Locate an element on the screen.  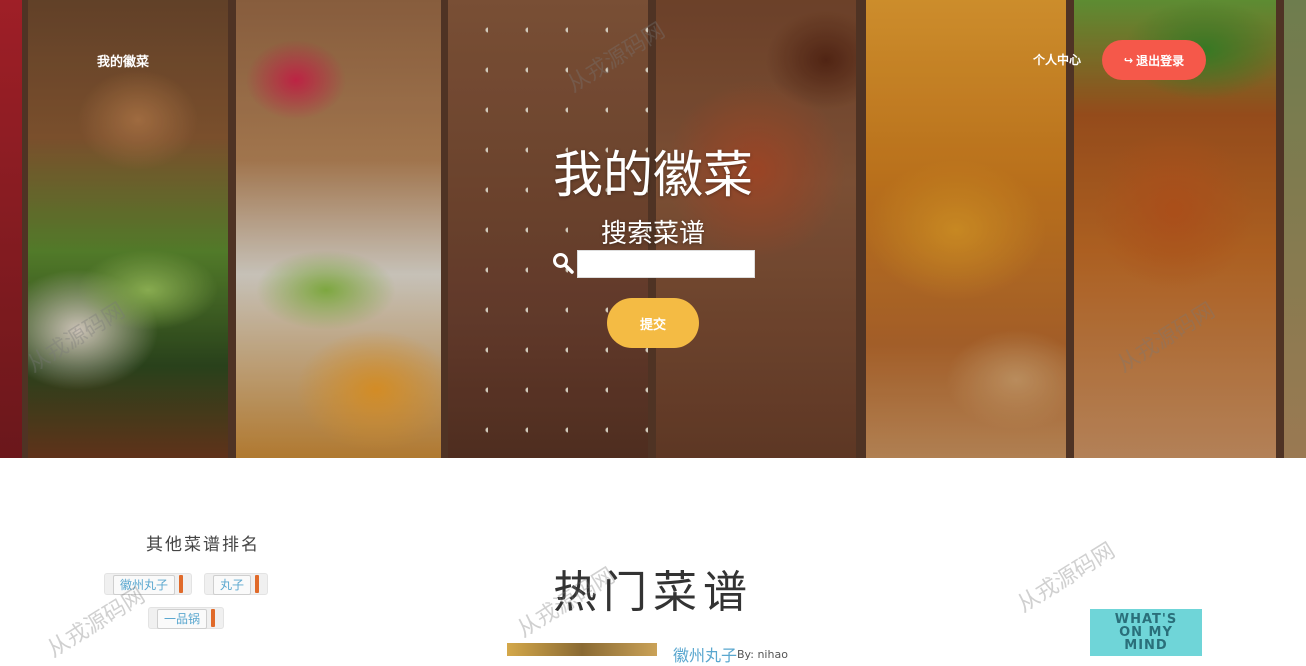
ad-text-line: MIND is located at coordinates (1146, 645).